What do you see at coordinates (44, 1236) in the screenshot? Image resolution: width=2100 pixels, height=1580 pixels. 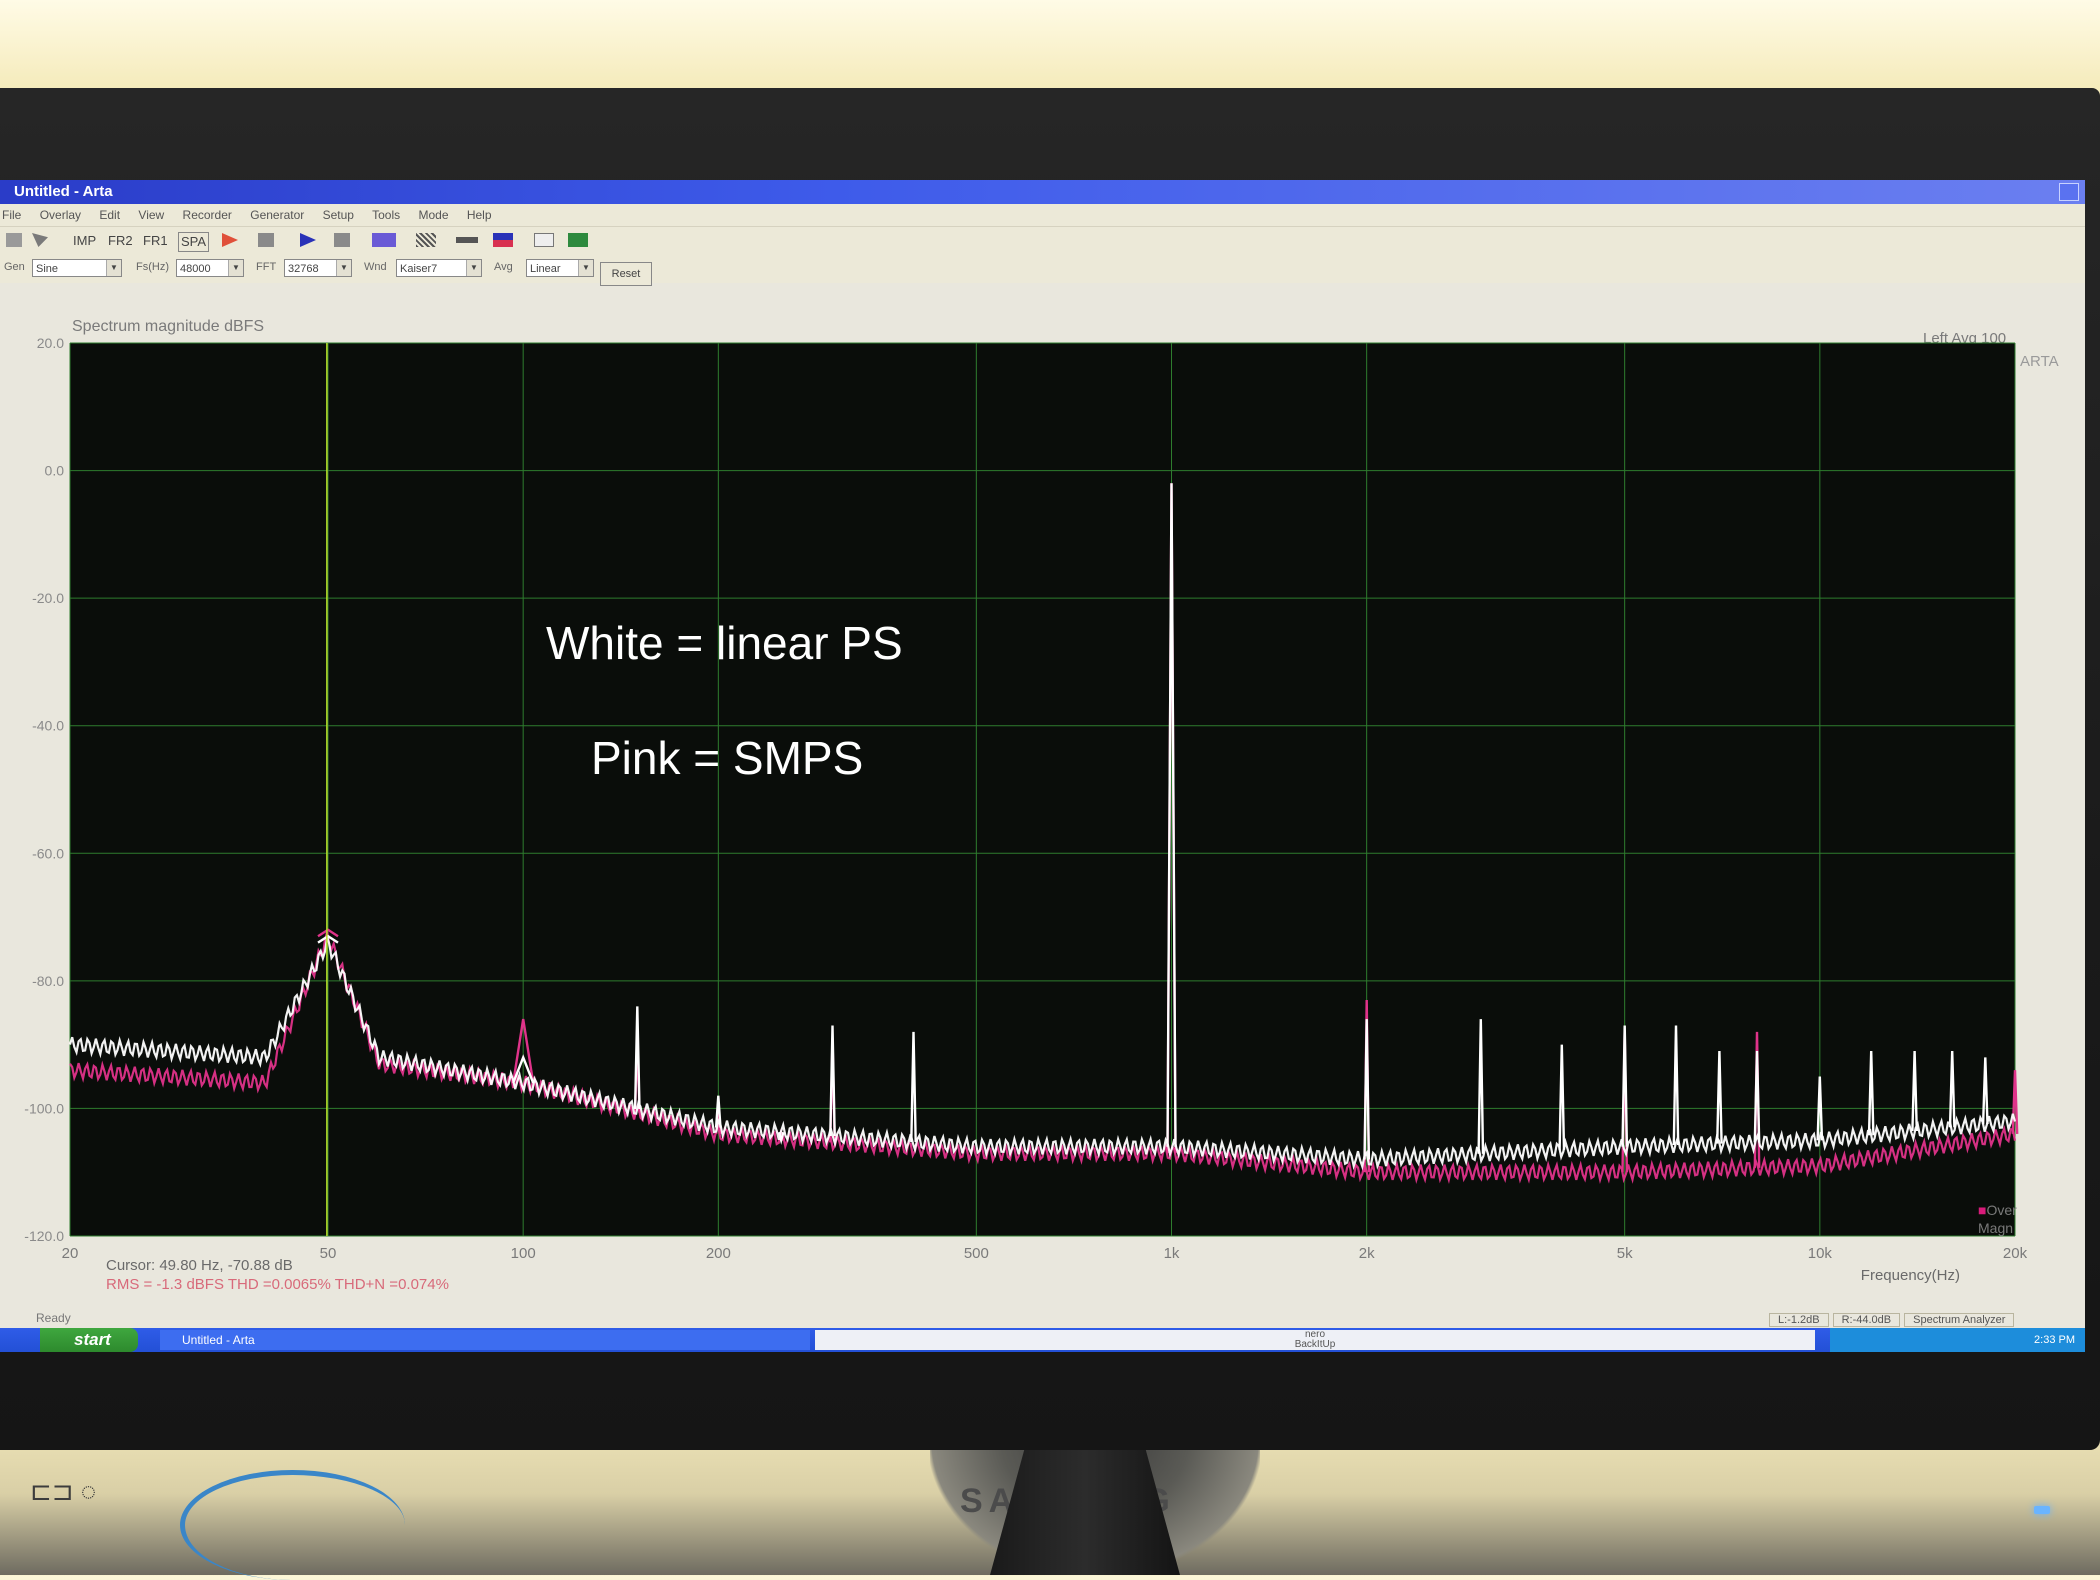 I see `y-tick-label: -120.0` at bounding box center [44, 1236].